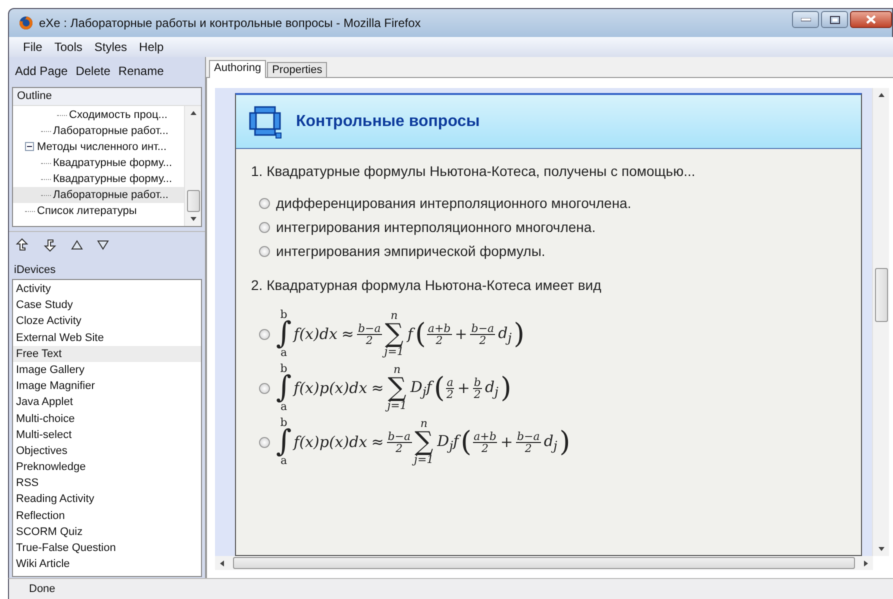  What do you see at coordinates (426, 285) in the screenshot?
I see `question-text: 2. Квадратурная формула Ньютона-Котеса имеет вид` at bounding box center [426, 285].